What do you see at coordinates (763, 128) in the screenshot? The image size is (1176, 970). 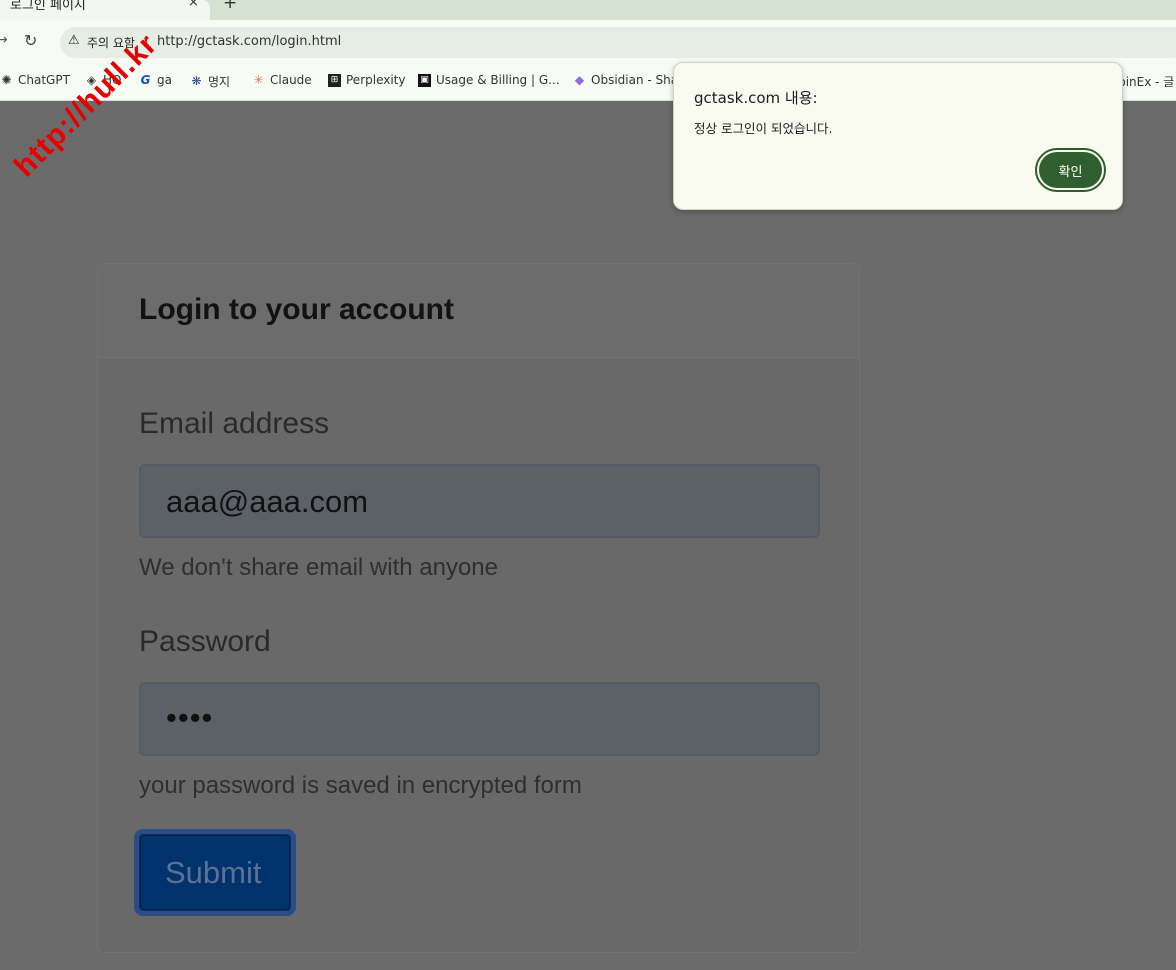 I see `dialog-message: 정상 로그인이 되었습니다.` at bounding box center [763, 128].